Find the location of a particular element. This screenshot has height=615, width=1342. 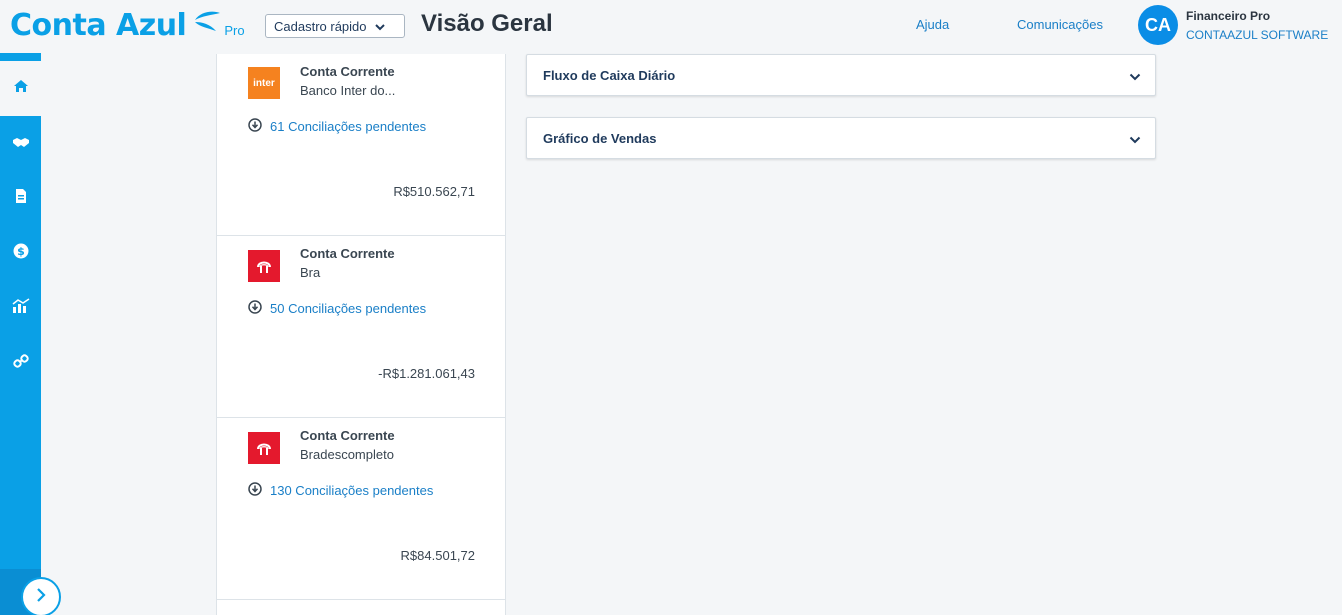

document-icon is located at coordinates (21, 198).